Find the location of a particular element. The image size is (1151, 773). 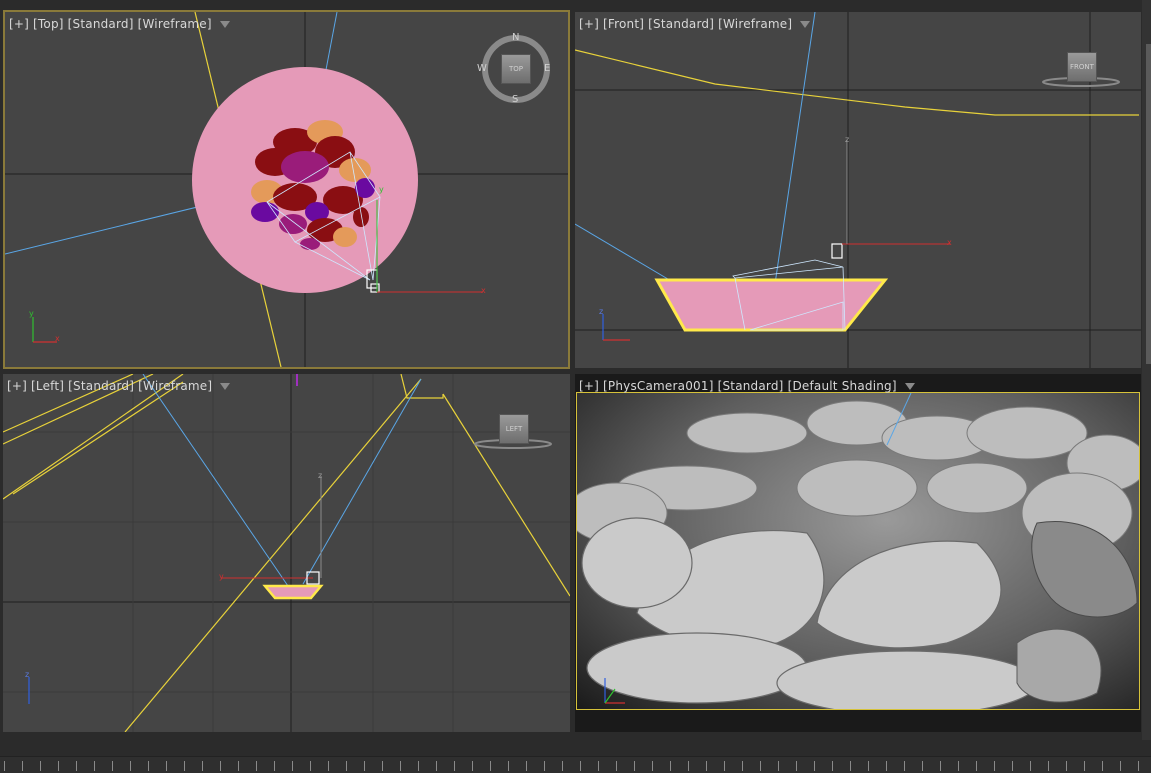

viewport-shading: [Default Shading] is located at coordinates (842, 386).